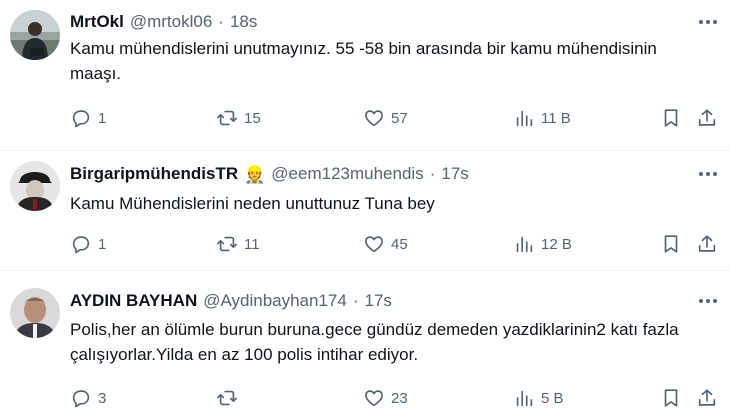  I want to click on views-button: 11 B, so click(542, 118).